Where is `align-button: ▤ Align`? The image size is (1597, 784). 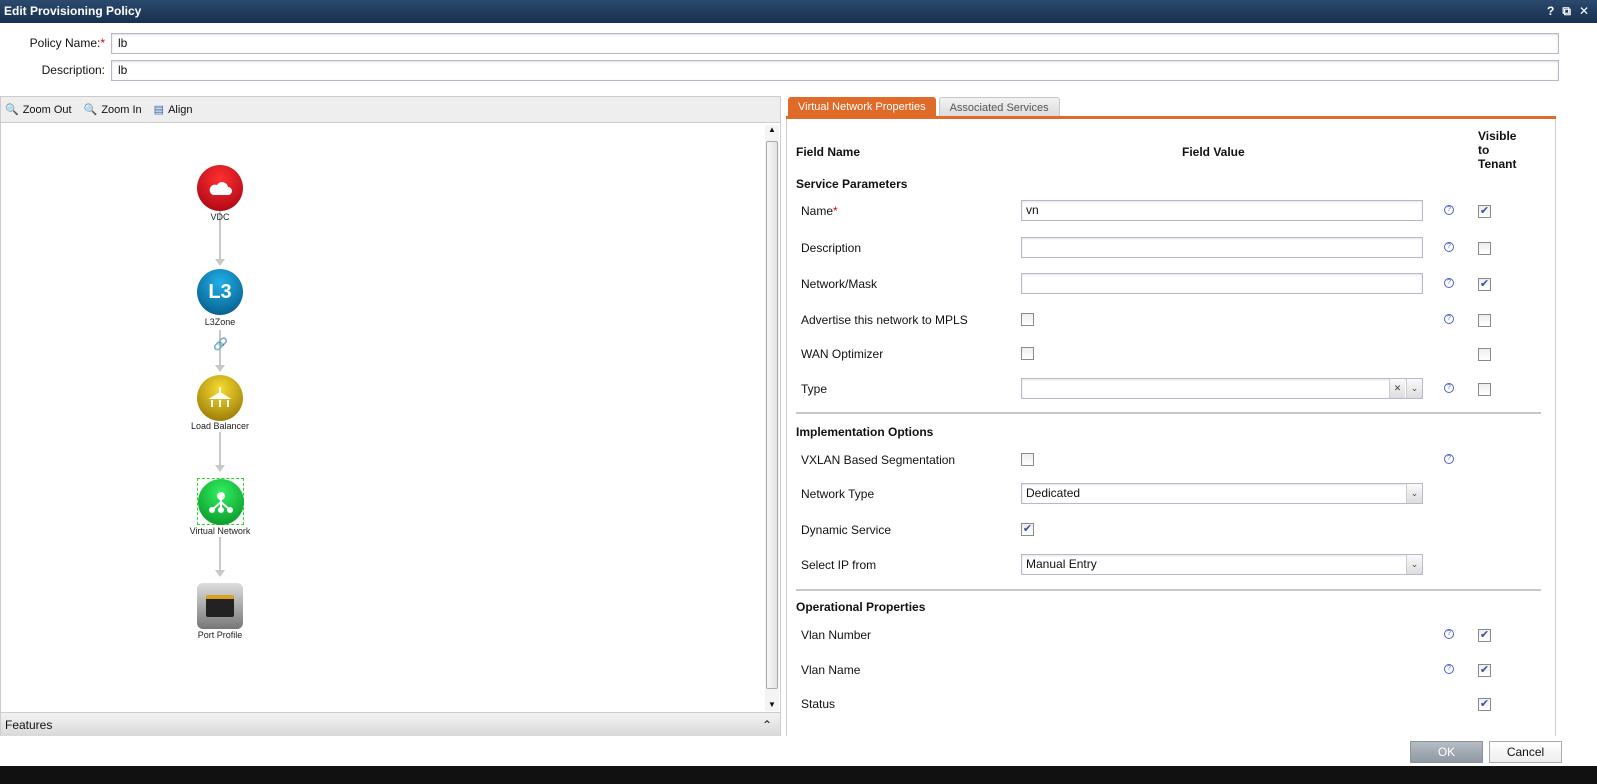
align-button: ▤ Align is located at coordinates (173, 110).